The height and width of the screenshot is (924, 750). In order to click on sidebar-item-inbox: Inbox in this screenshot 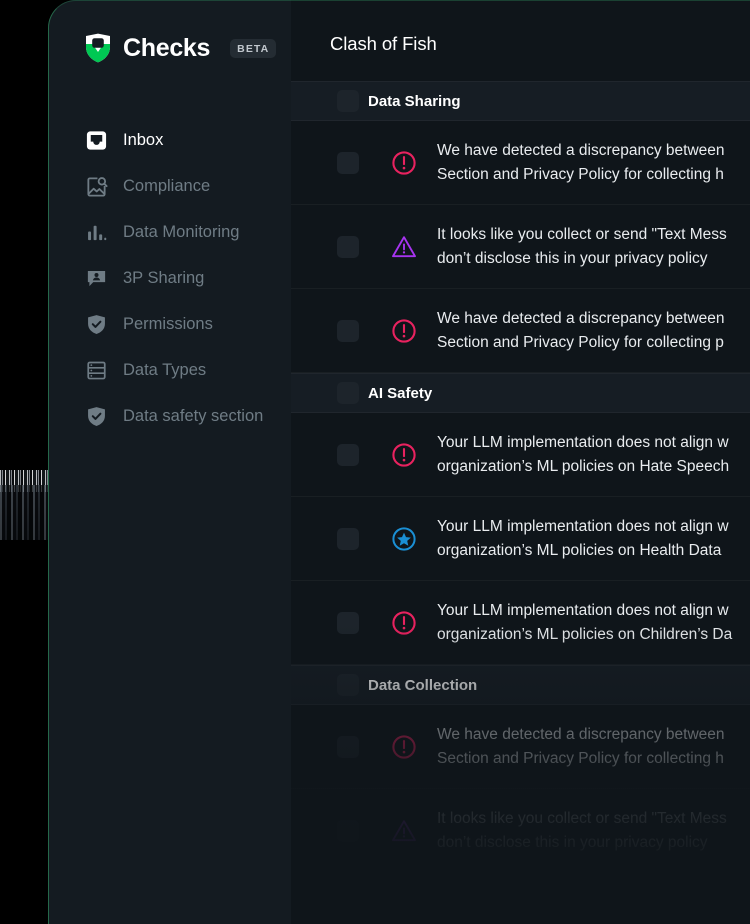, I will do `click(169, 140)`.